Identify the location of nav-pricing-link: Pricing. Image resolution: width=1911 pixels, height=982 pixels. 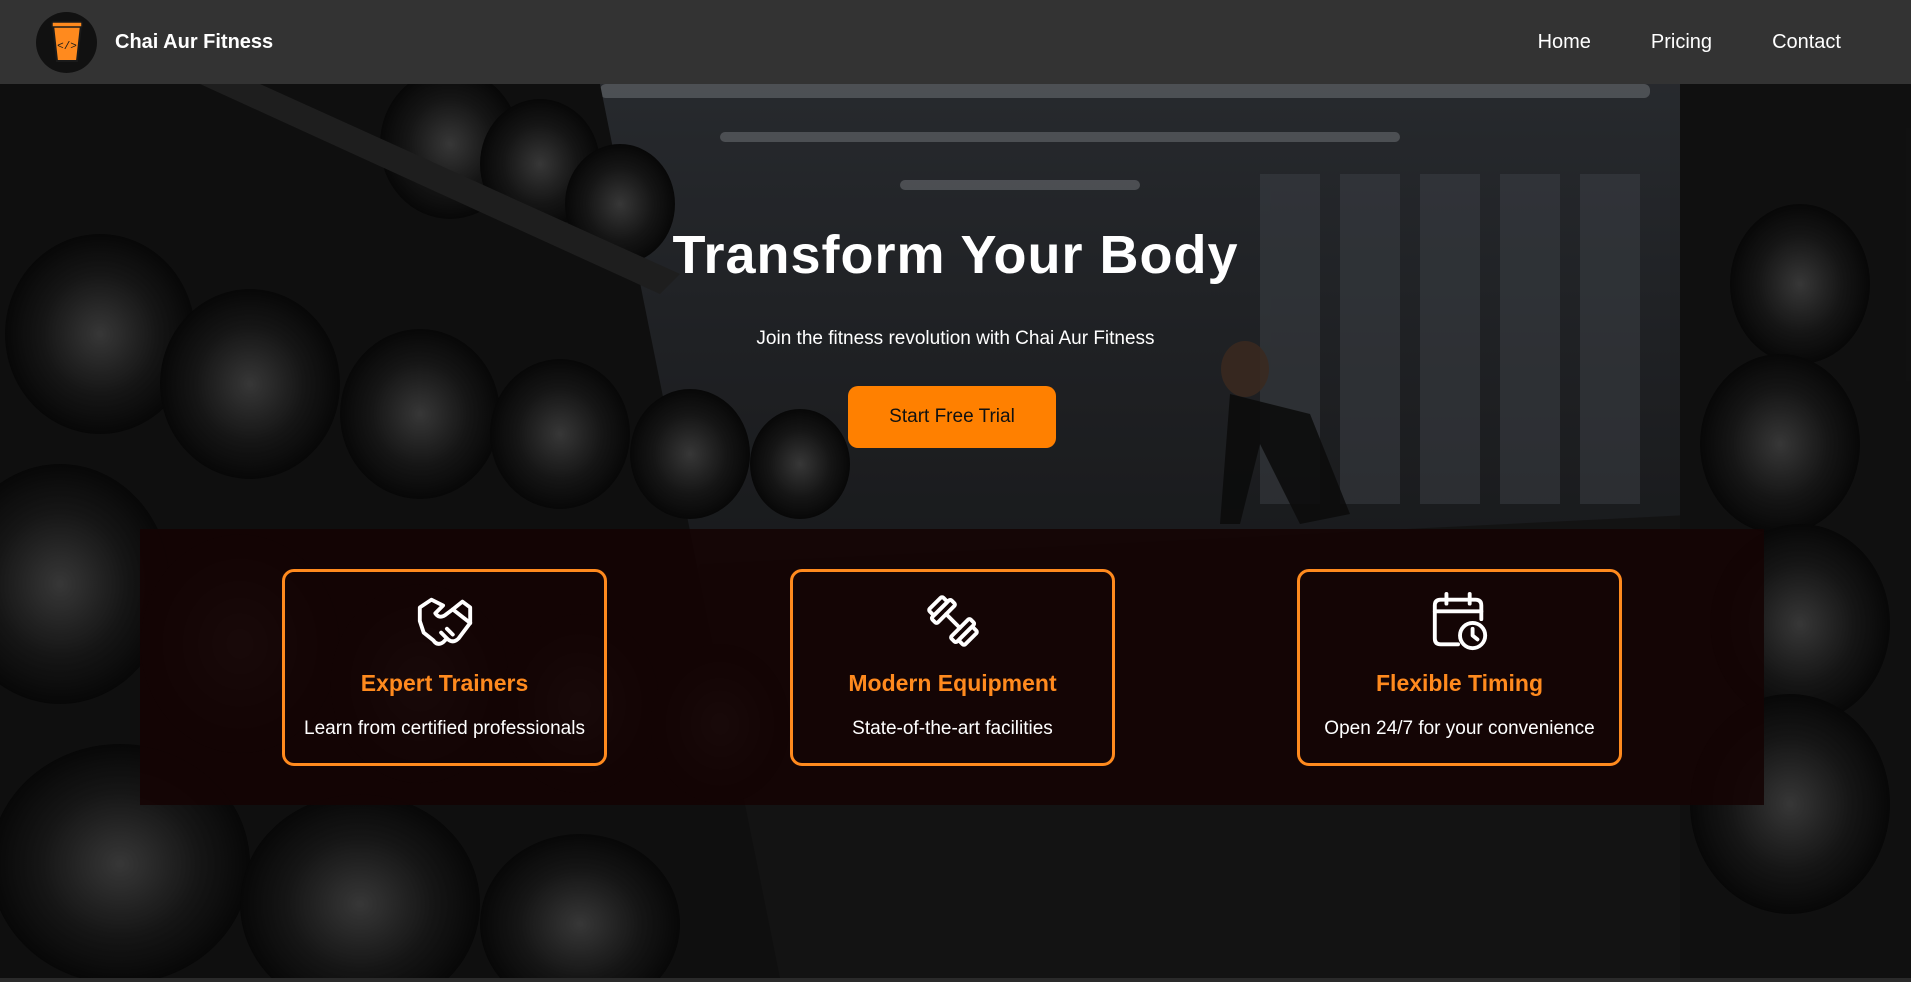
(1681, 42).